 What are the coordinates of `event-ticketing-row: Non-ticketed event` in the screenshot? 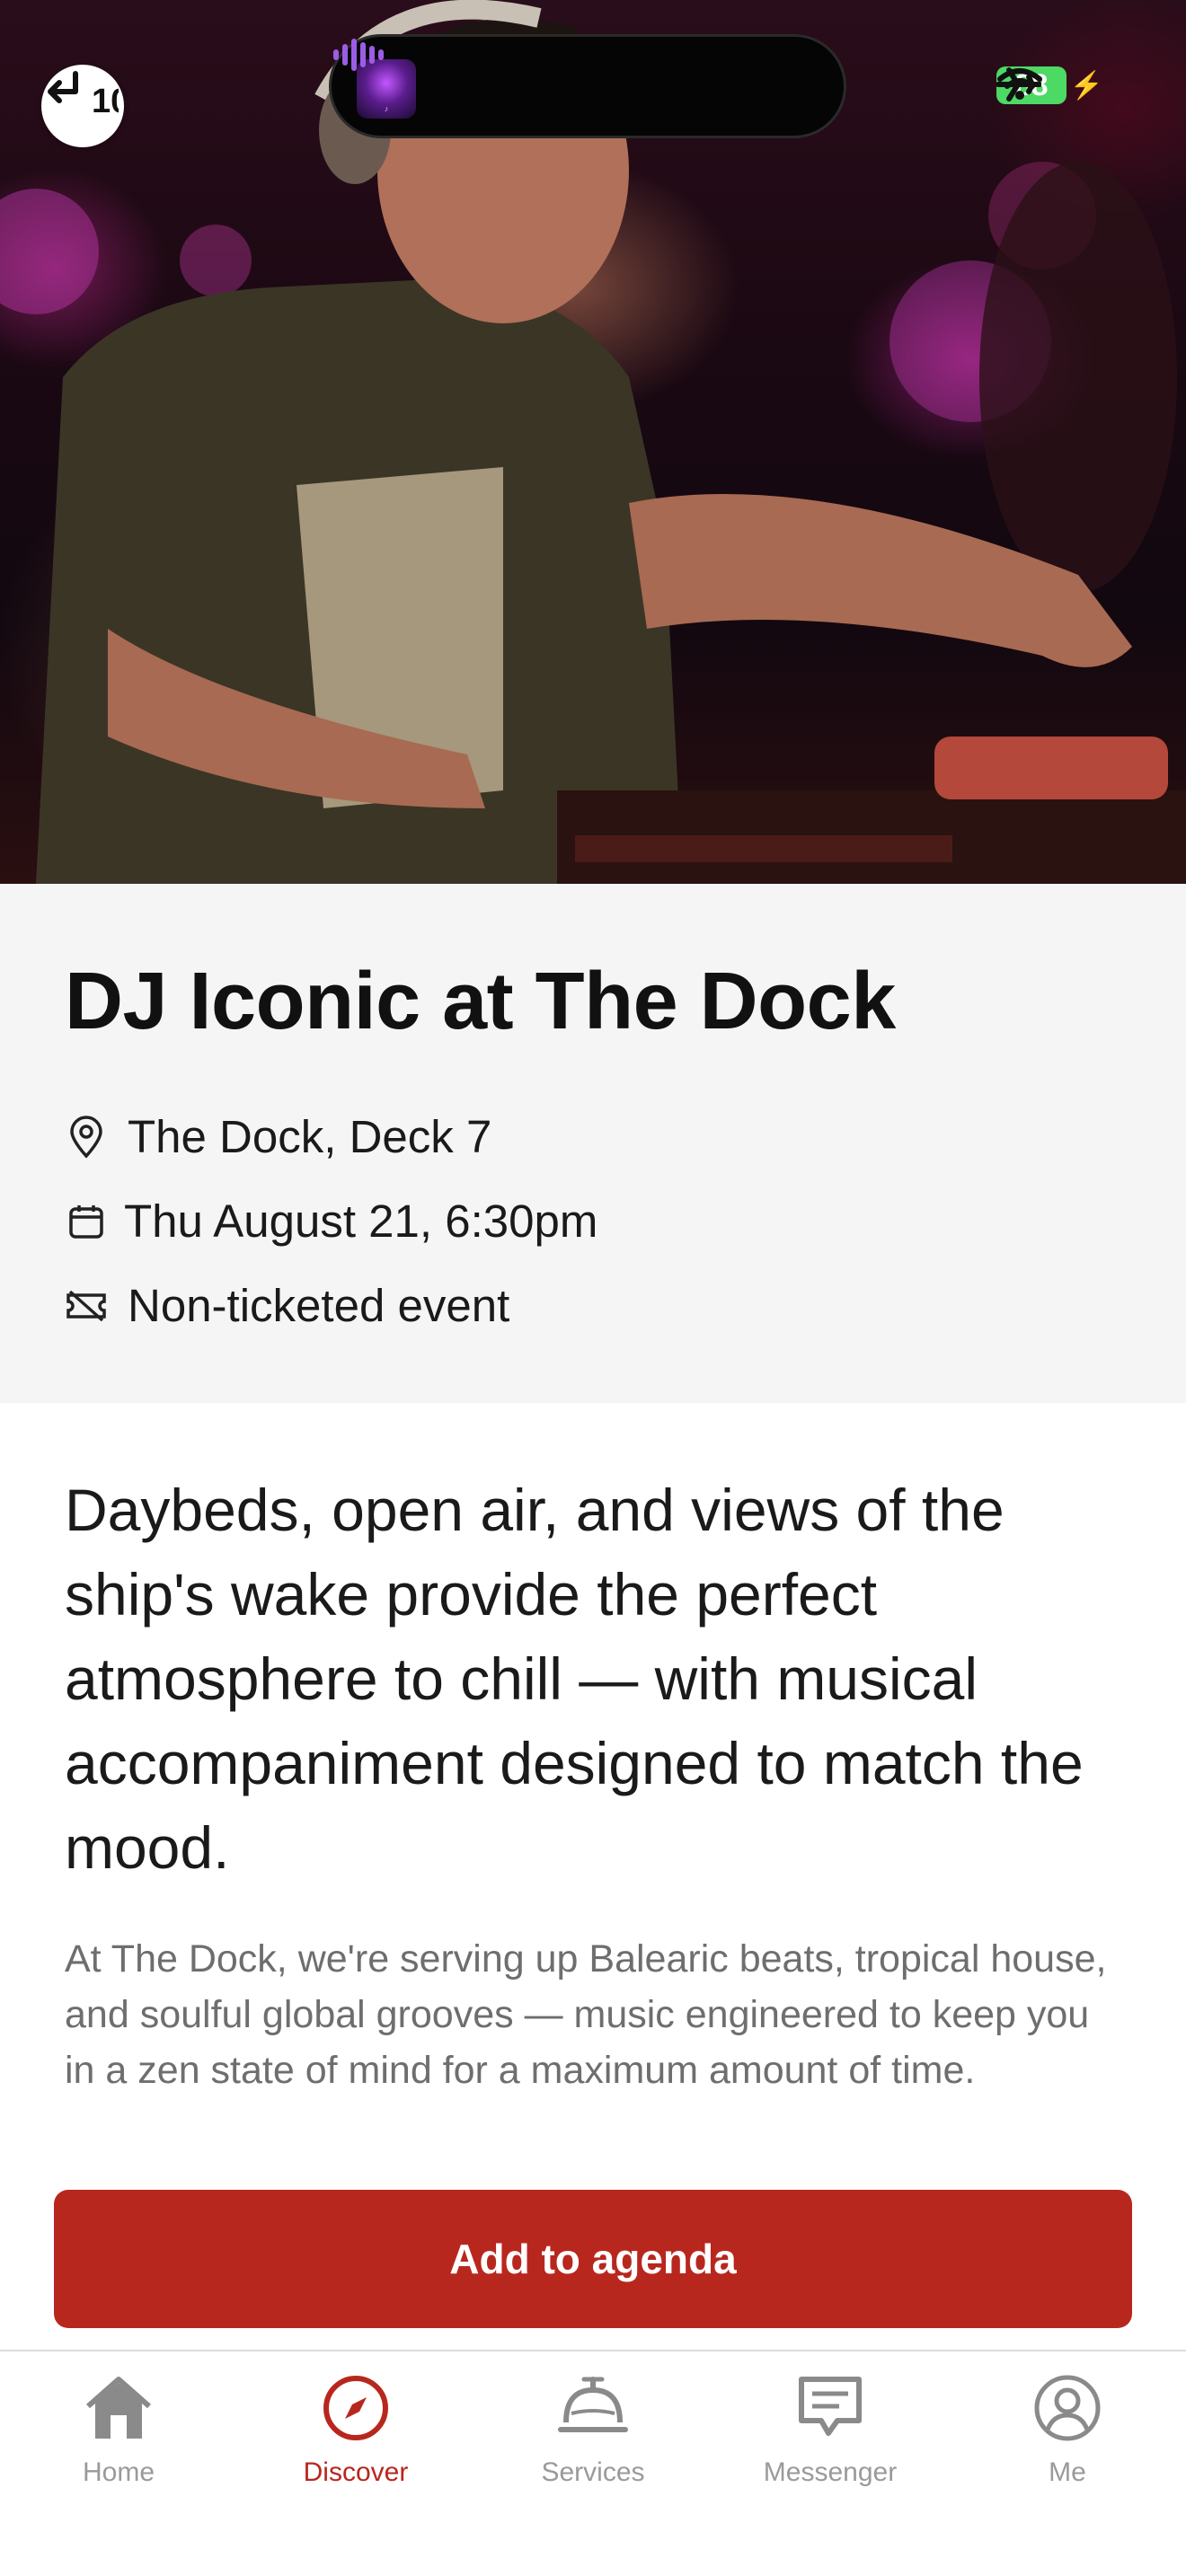 It's located at (287, 1305).